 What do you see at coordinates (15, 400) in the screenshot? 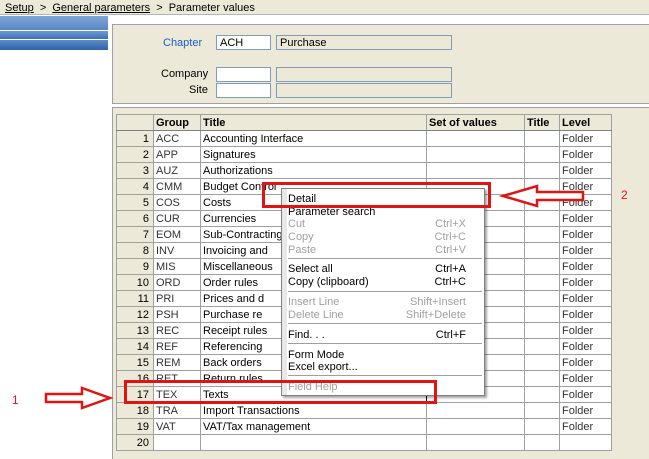
I see `annotation-label-1: 1` at bounding box center [15, 400].